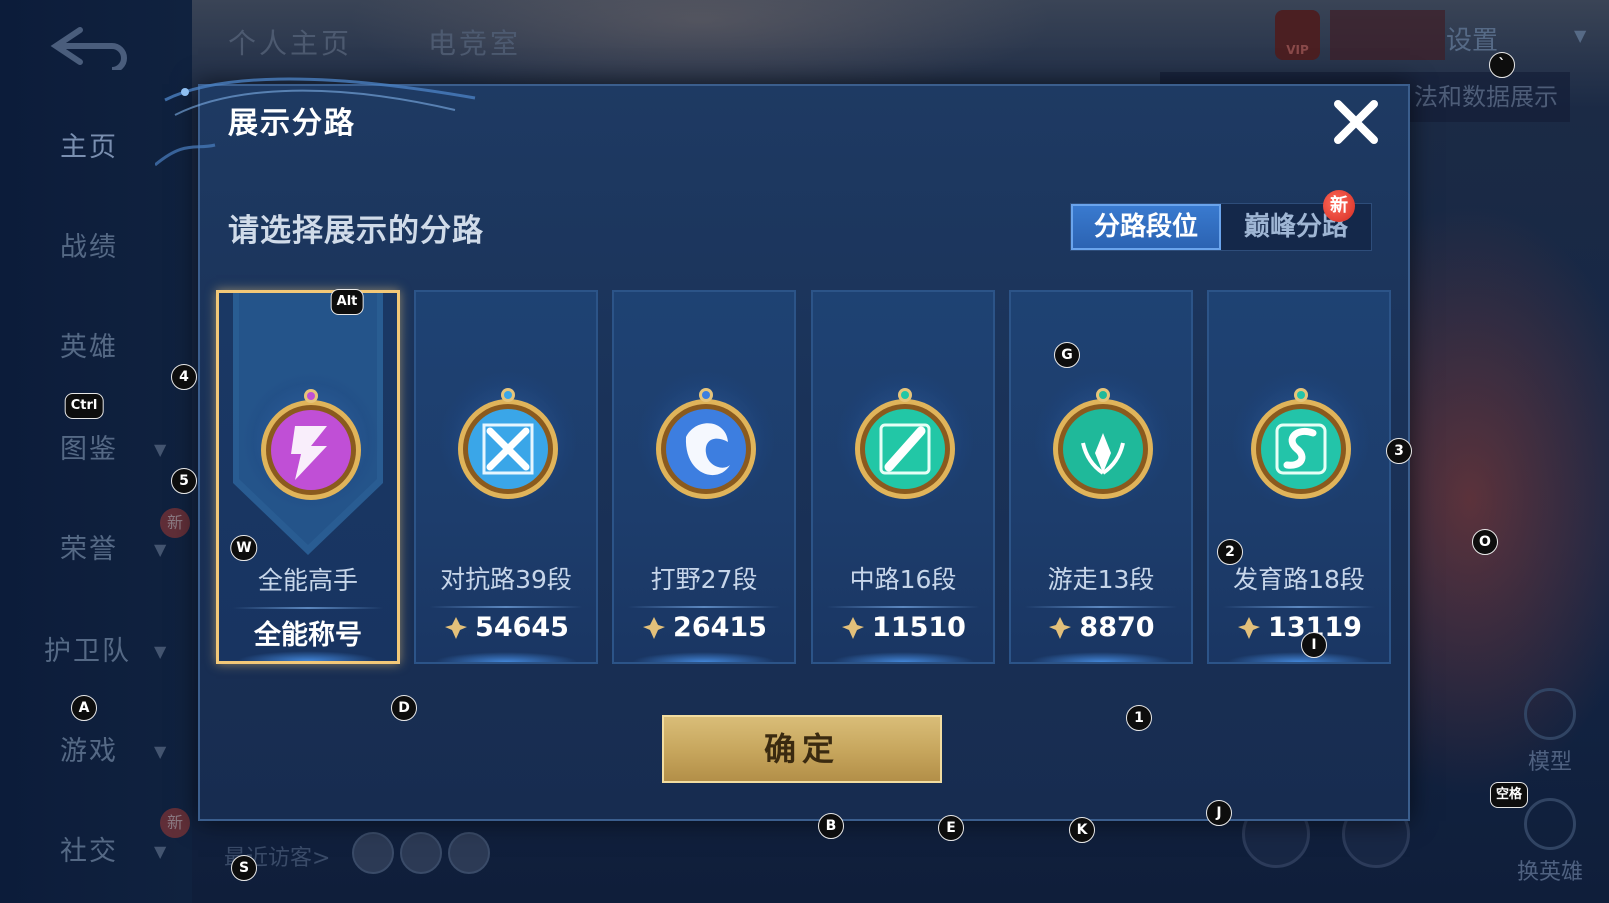  I want to click on lane-card: 全能高手 全能称号, so click(308, 477).